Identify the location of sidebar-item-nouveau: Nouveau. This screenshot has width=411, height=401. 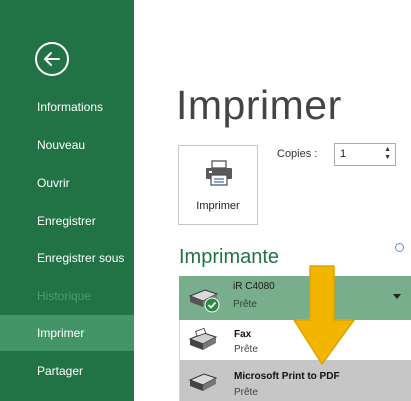
(67, 145).